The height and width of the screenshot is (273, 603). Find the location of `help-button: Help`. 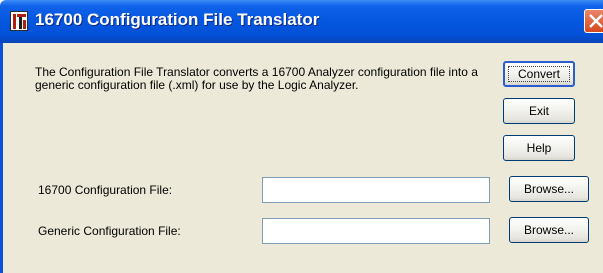

help-button: Help is located at coordinates (539, 148).